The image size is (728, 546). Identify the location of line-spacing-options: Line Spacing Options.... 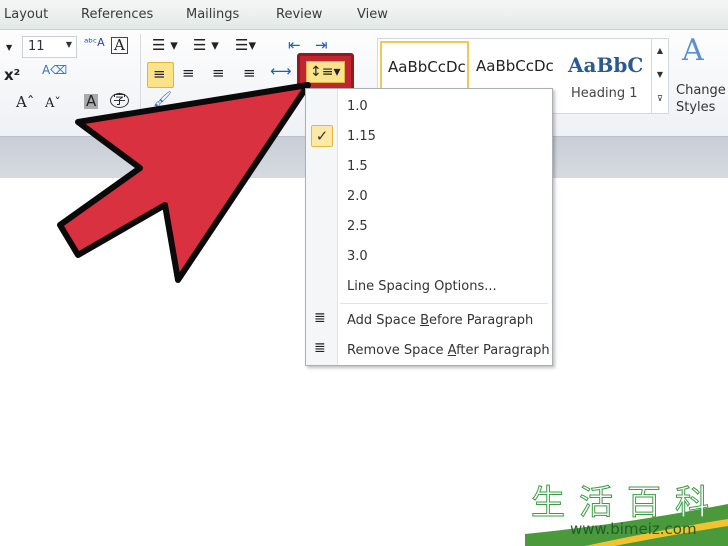
(422, 286).